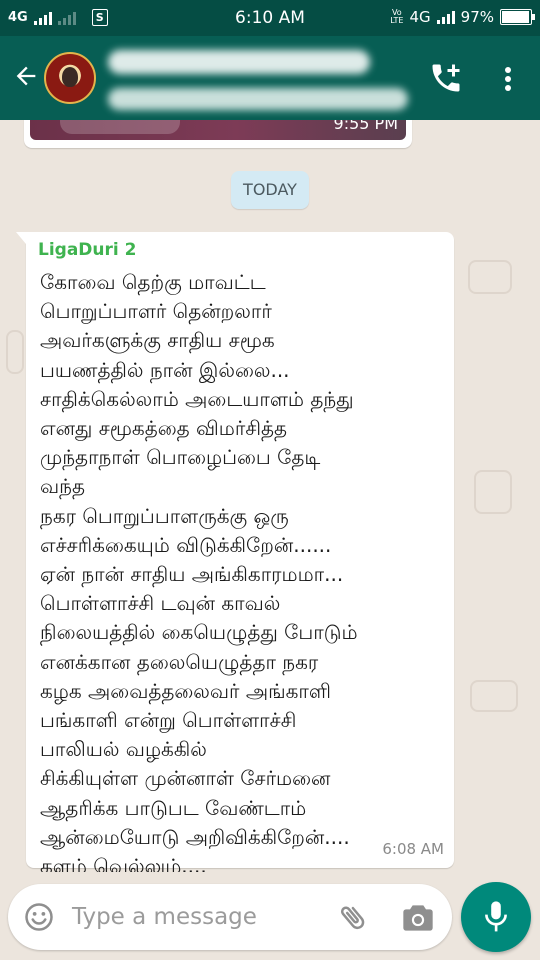 The width and height of the screenshot is (540, 960). Describe the element at coordinates (413, 849) in the screenshot. I see `message-time: 6:08 AM` at that location.